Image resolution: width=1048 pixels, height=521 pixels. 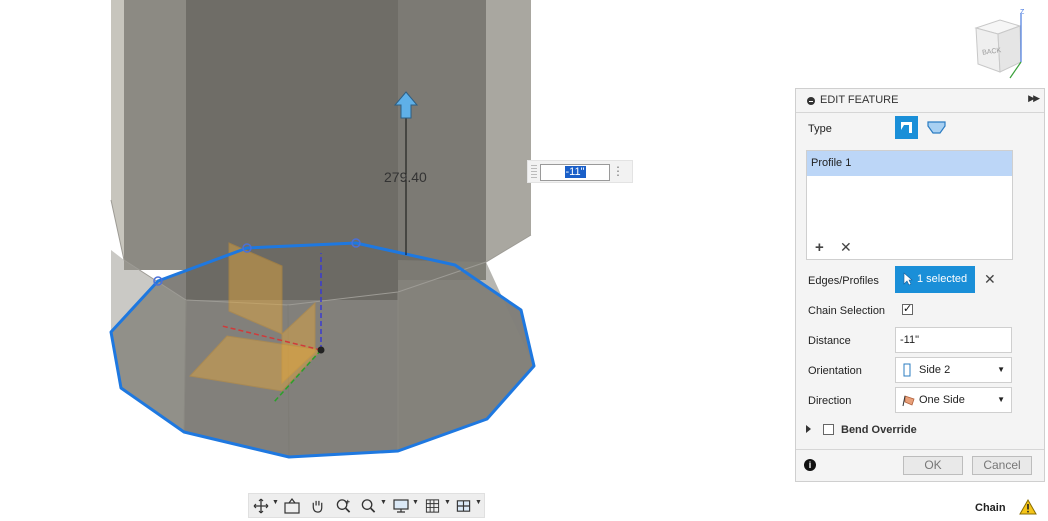 What do you see at coordinates (990, 508) in the screenshot?
I see `status-label: Chain` at bounding box center [990, 508].